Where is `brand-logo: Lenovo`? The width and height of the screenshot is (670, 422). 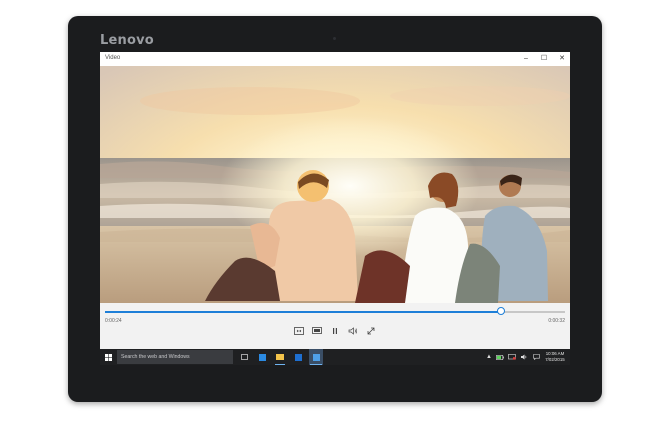 brand-logo: Lenovo is located at coordinates (127, 40).